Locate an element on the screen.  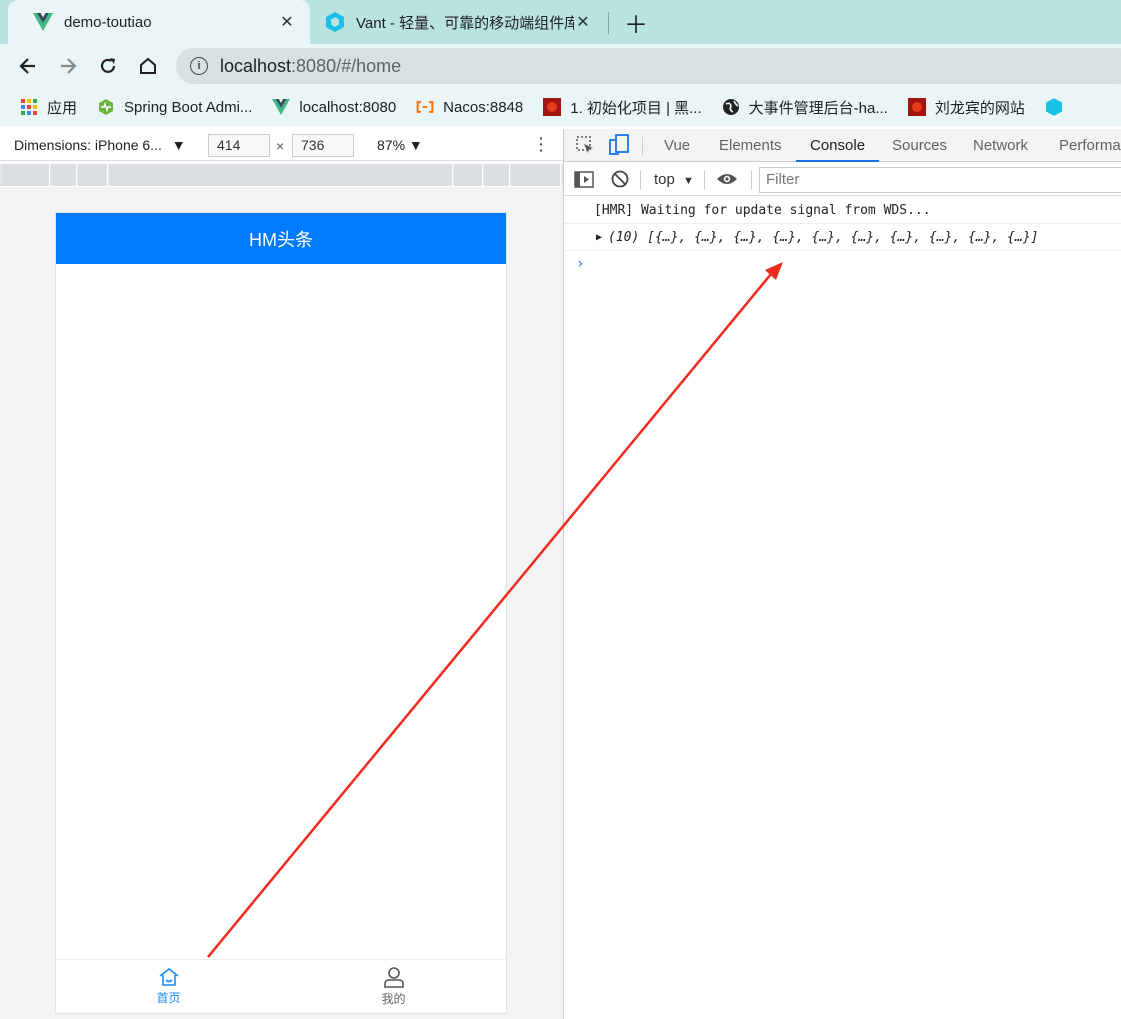
clear-console-icon is located at coordinates (620, 181).